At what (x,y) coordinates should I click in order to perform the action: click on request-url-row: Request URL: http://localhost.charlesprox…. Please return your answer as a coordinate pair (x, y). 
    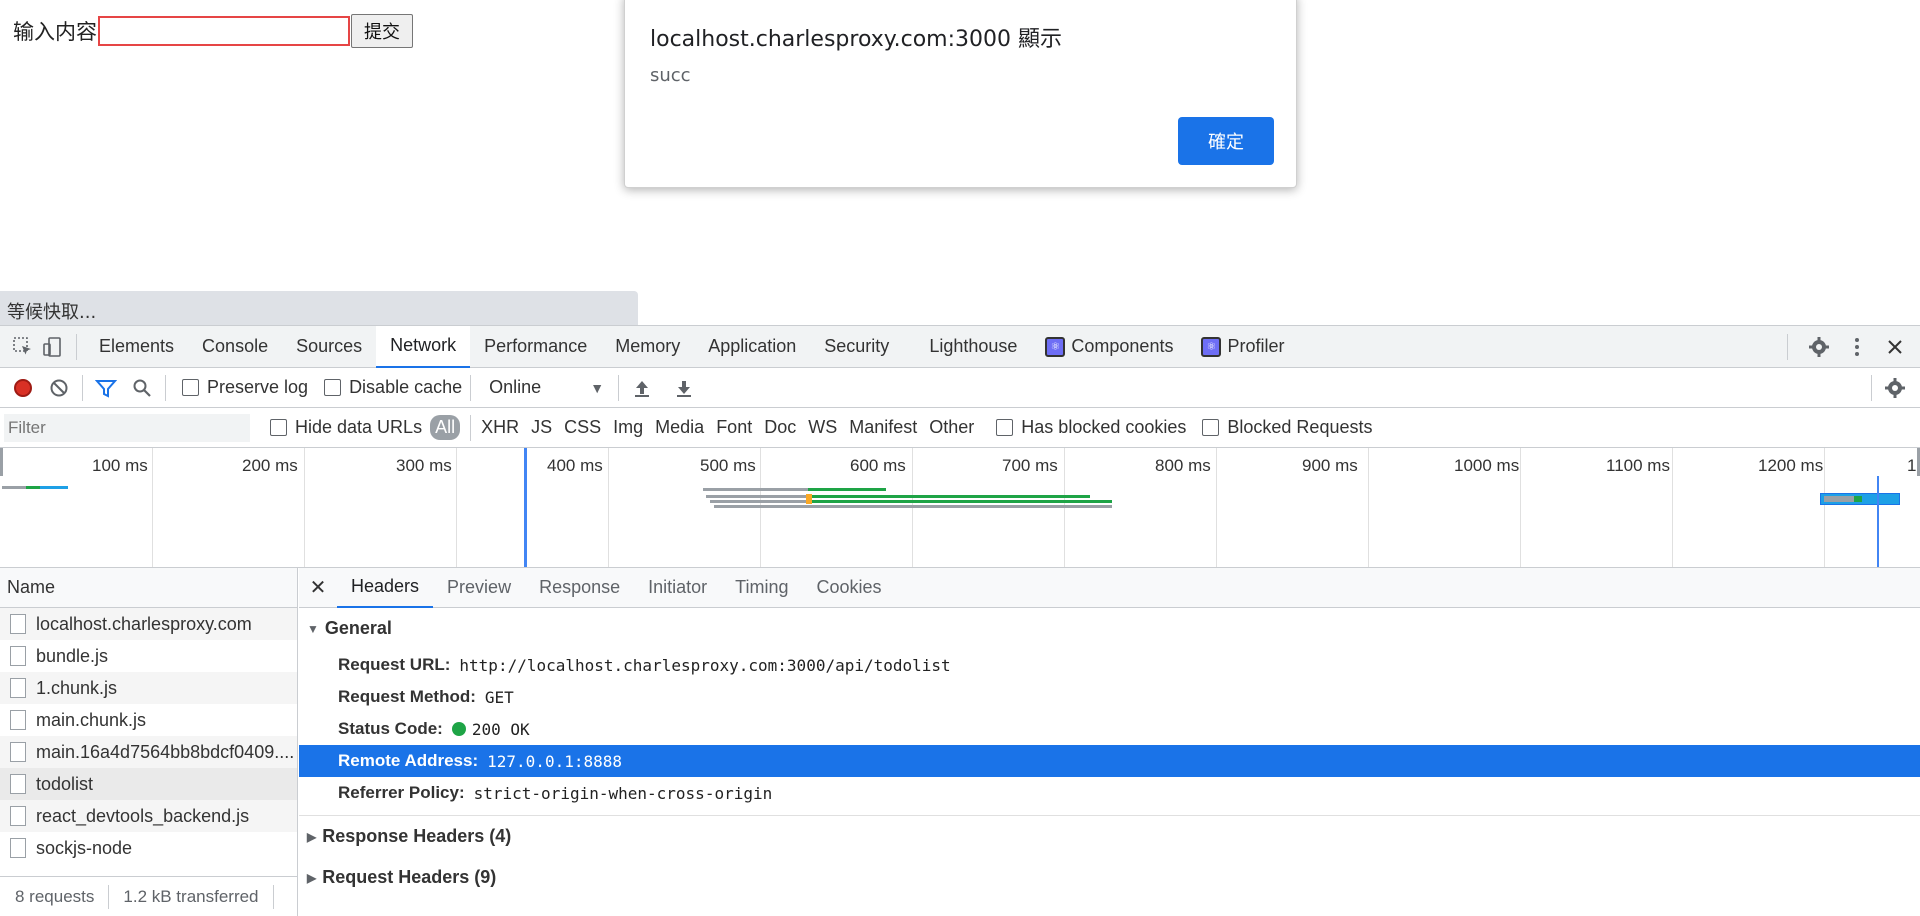
    Looking at the image, I should click on (1109, 665).